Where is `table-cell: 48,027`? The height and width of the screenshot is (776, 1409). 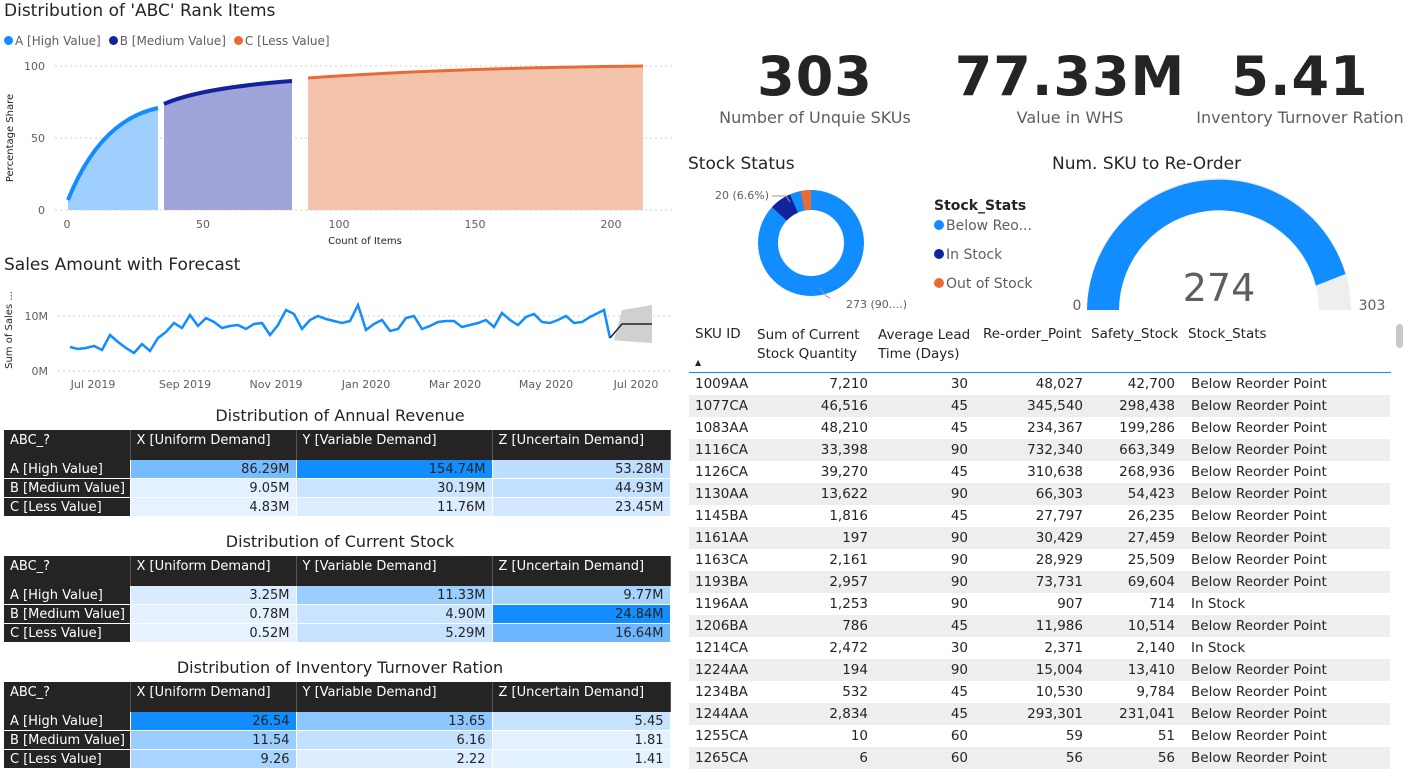 table-cell: 48,027 is located at coordinates (1059, 384).